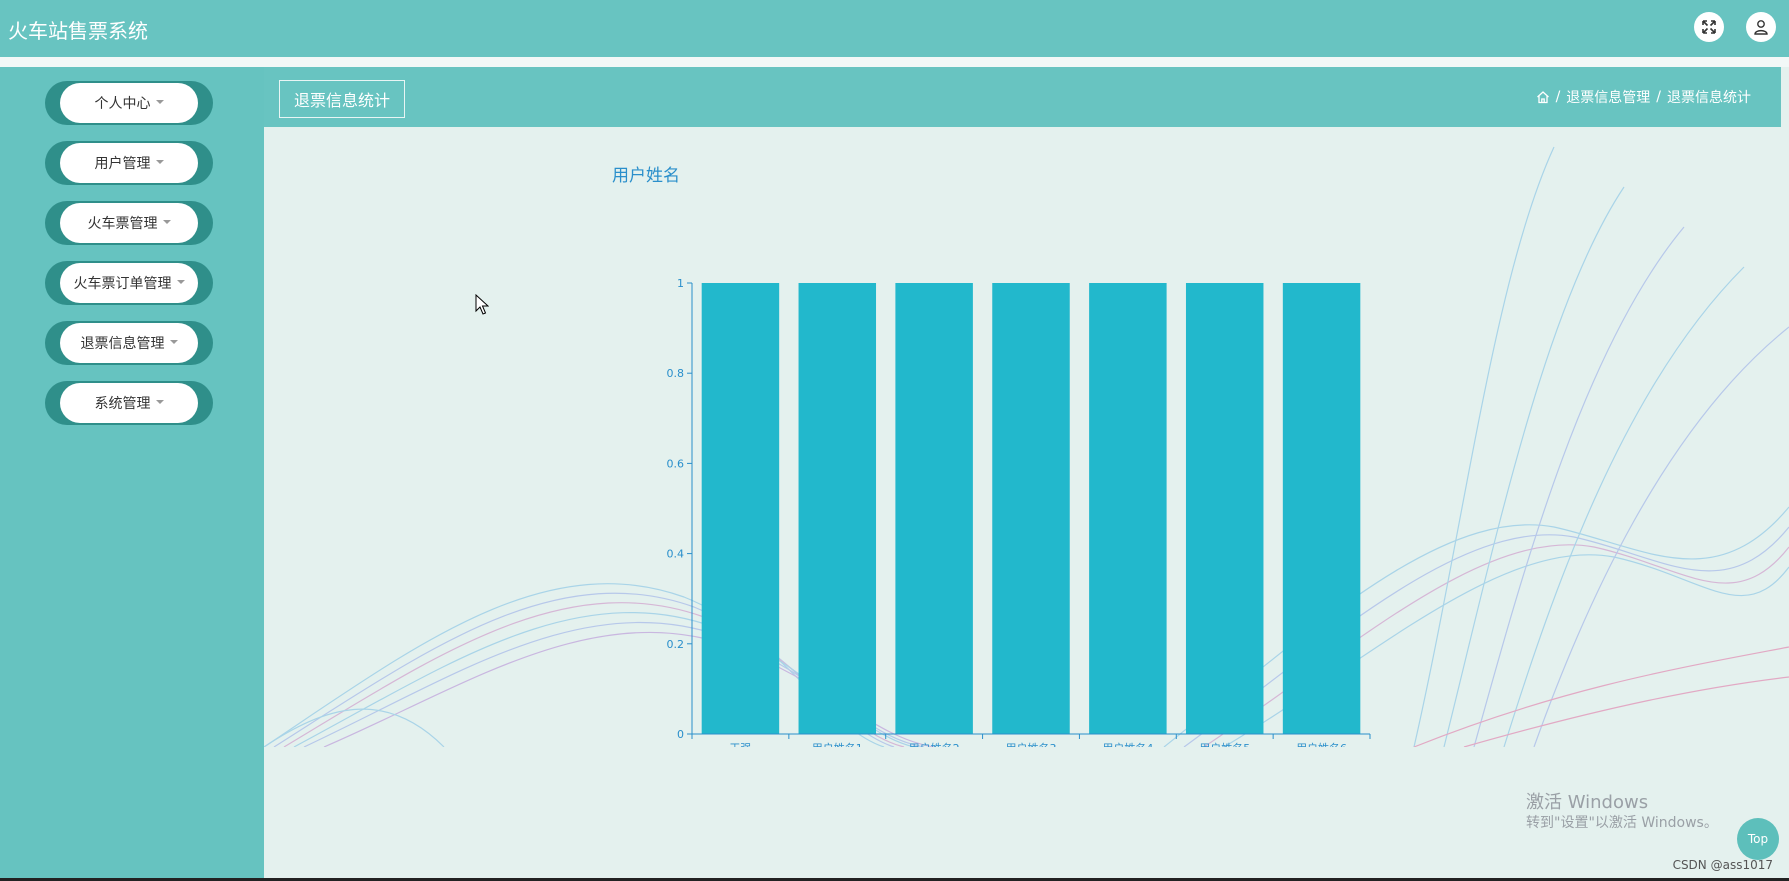 The image size is (1789, 881). I want to click on windows-activation-title: 激活 Windows, so click(1587, 802).